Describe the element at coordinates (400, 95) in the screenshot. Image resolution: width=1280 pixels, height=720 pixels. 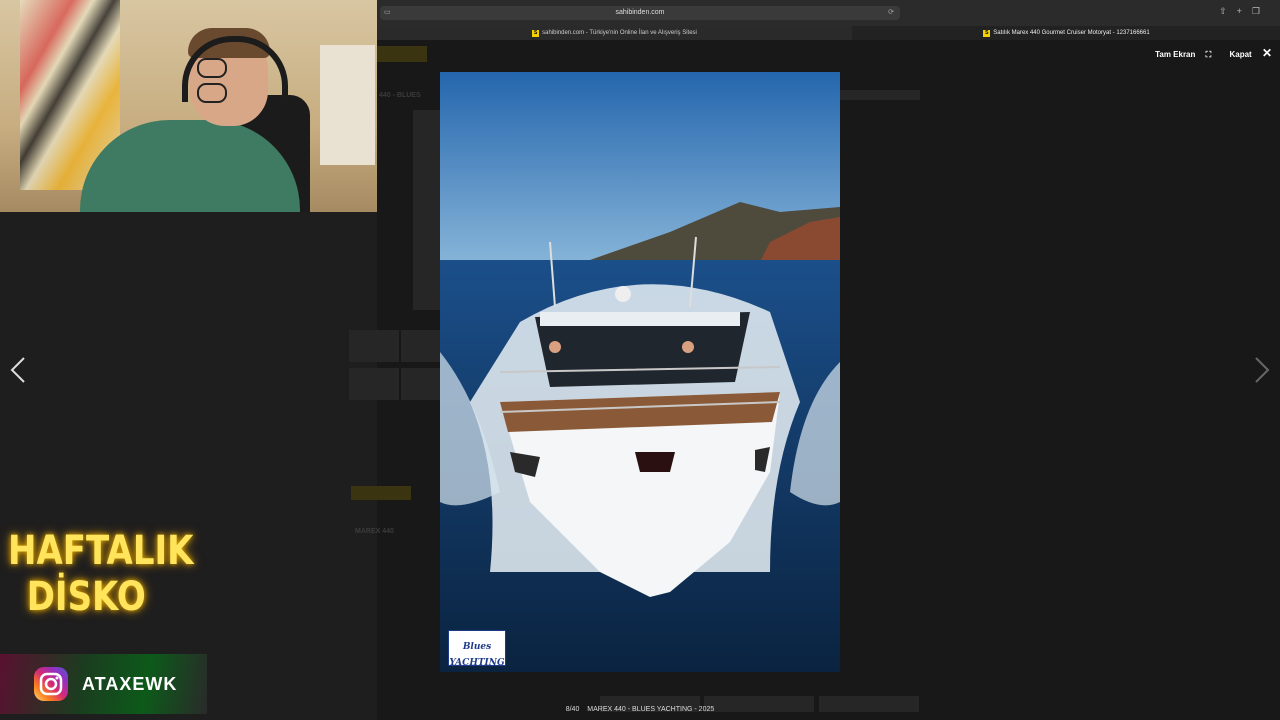
I see `listing-heading: 440 - BLUES` at that location.